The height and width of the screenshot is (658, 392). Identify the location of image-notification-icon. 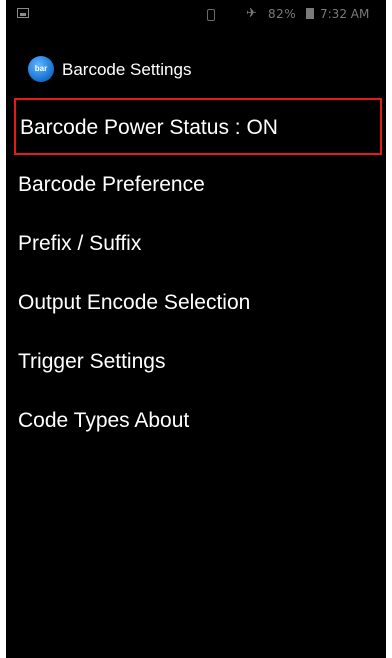
(23, 13).